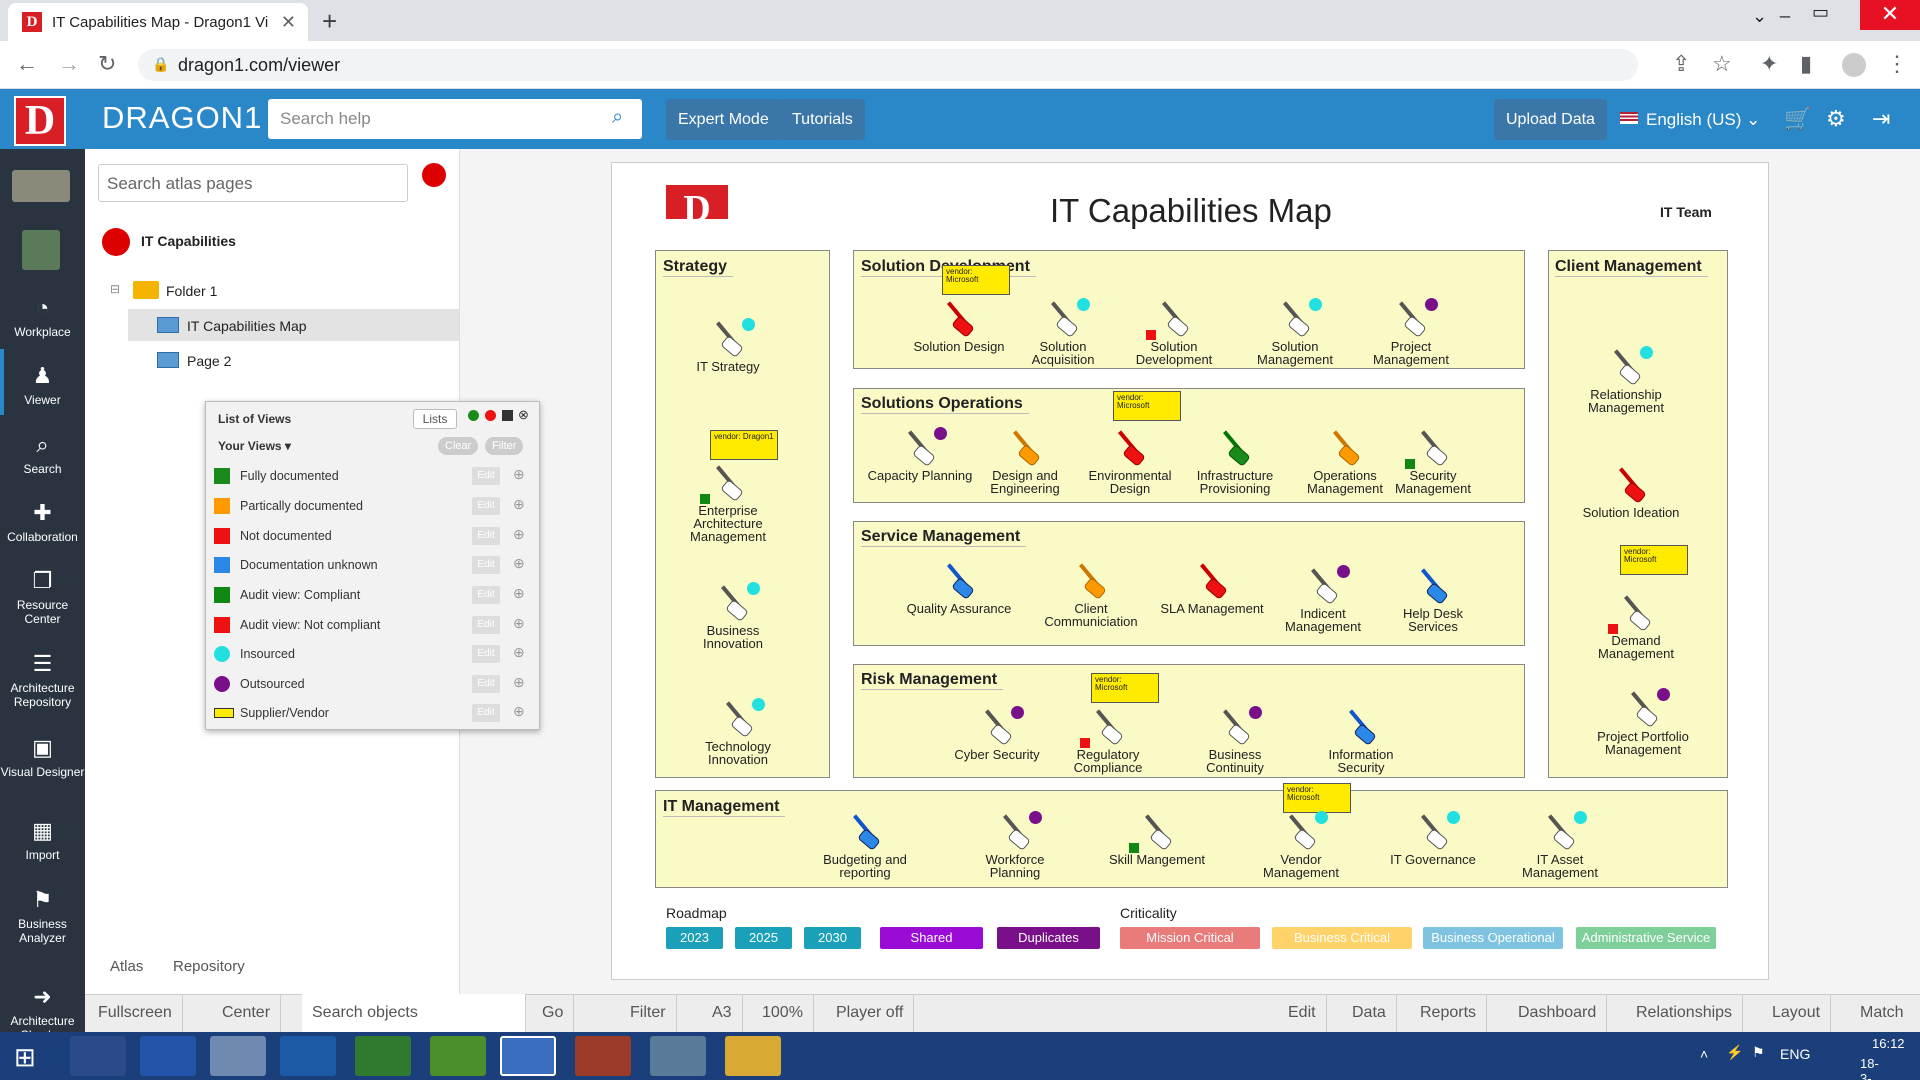 This screenshot has width=1920, height=1080. Describe the element at coordinates (238, 1056) in the screenshot. I see `monitor-app-icon` at that location.